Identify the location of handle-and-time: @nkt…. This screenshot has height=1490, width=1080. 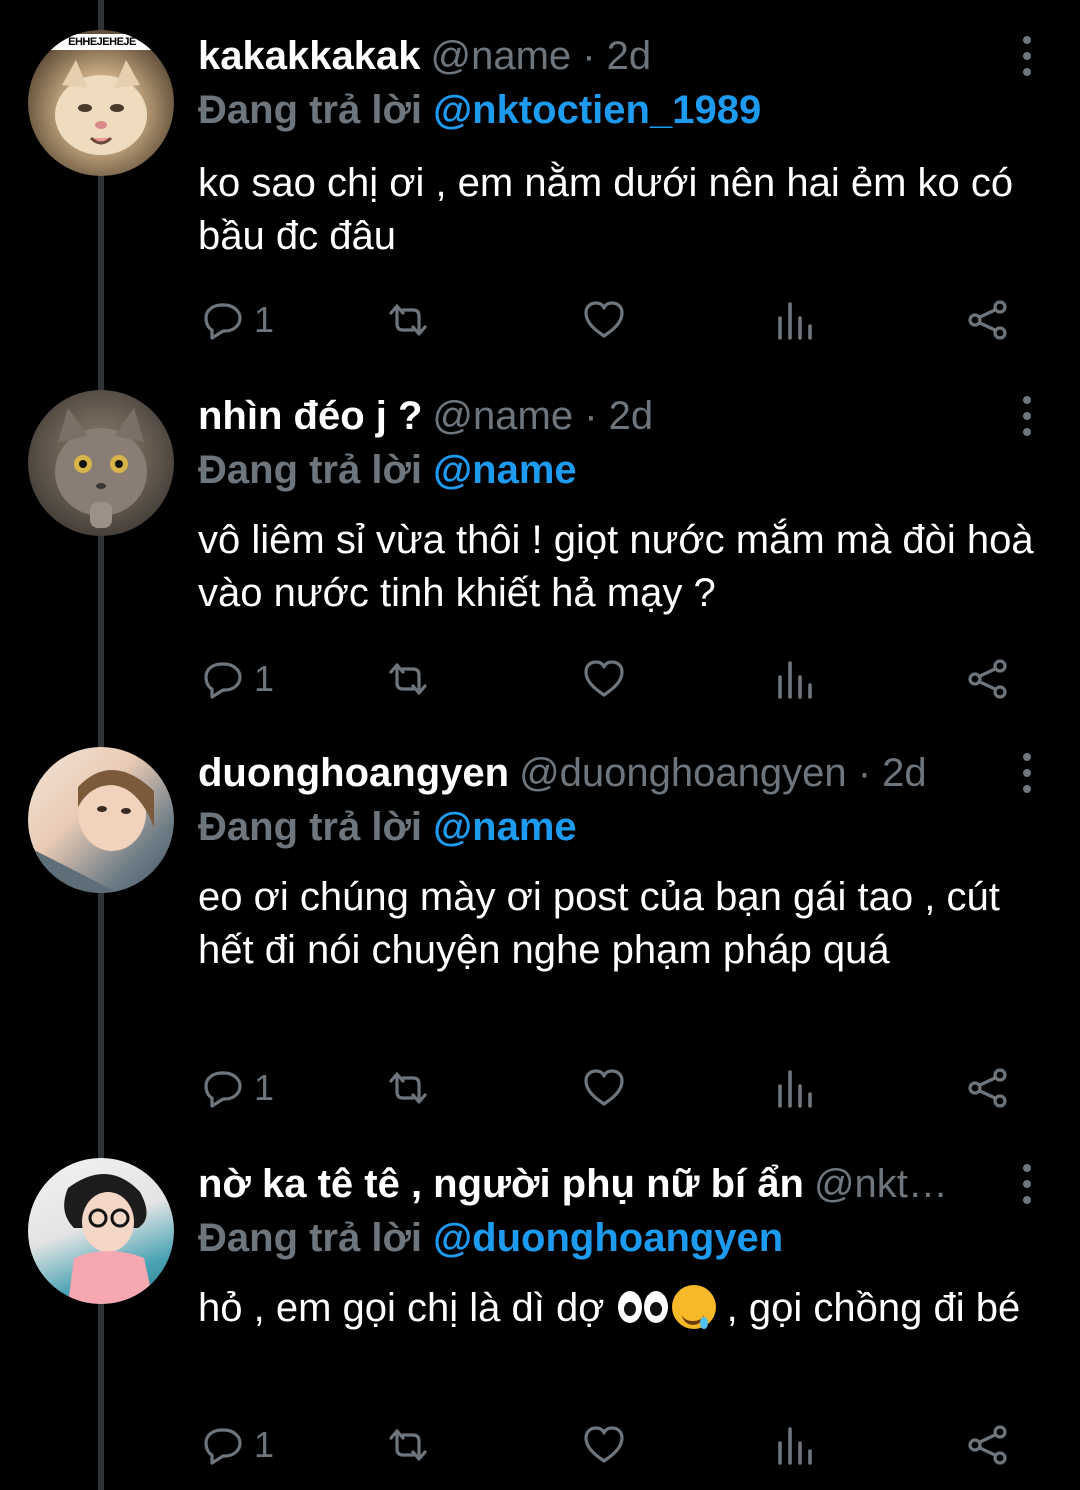
(881, 1184).